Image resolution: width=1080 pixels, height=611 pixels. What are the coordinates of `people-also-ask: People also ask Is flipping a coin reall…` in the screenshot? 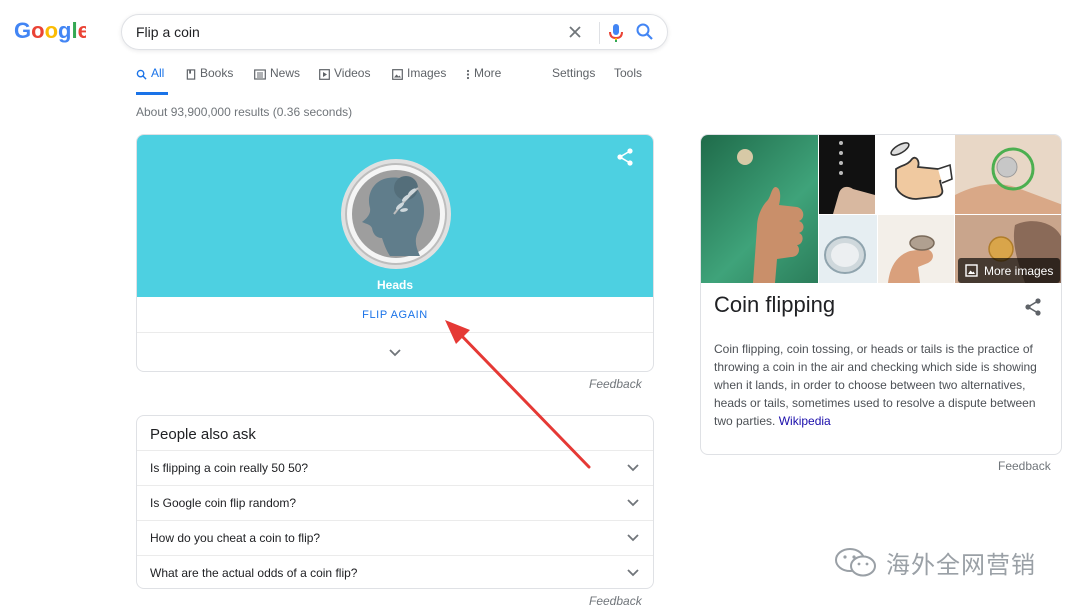 It's located at (395, 502).